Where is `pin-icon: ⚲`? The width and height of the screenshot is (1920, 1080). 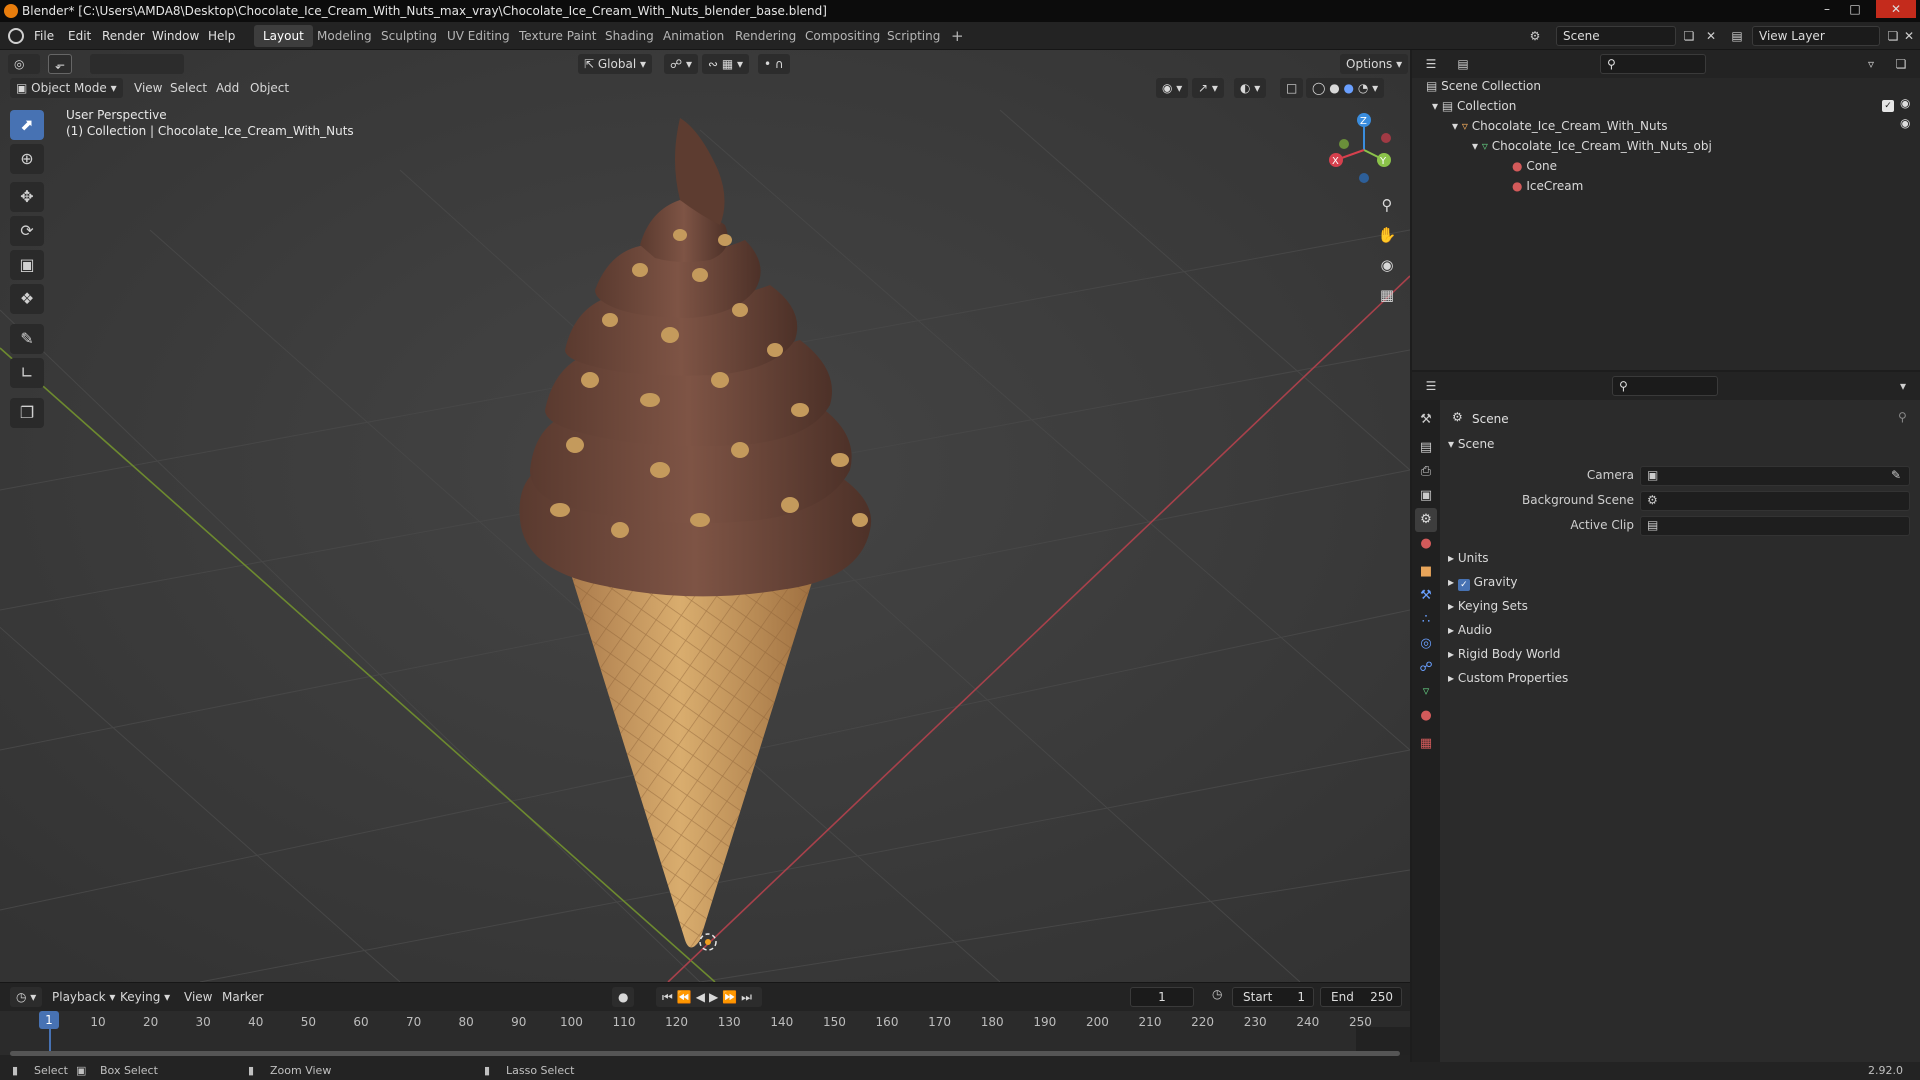 pin-icon: ⚲ is located at coordinates (1902, 417).